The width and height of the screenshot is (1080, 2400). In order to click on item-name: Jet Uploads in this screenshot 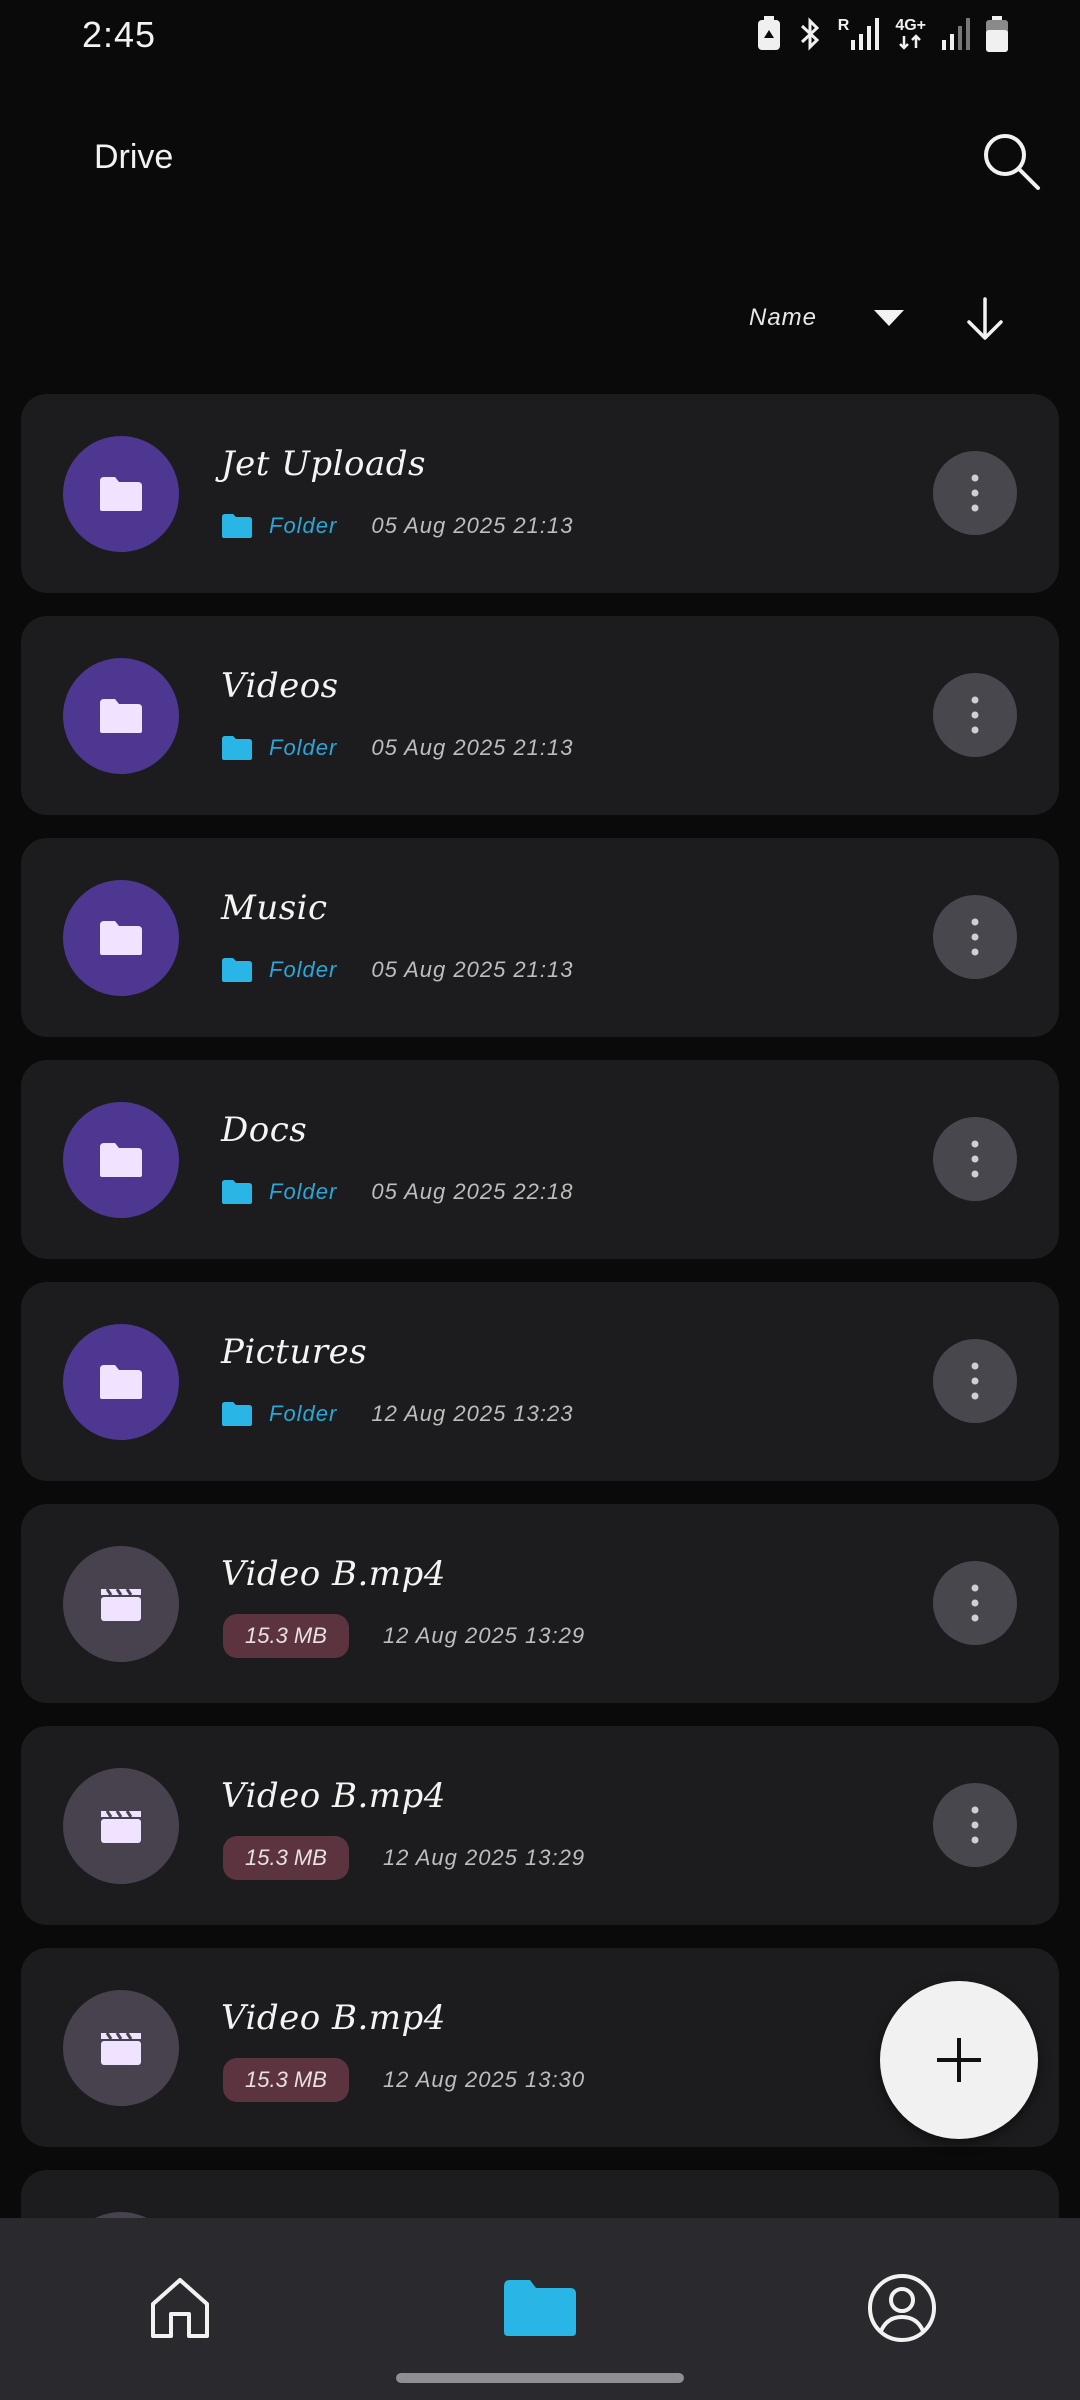, I will do `click(323, 464)`.